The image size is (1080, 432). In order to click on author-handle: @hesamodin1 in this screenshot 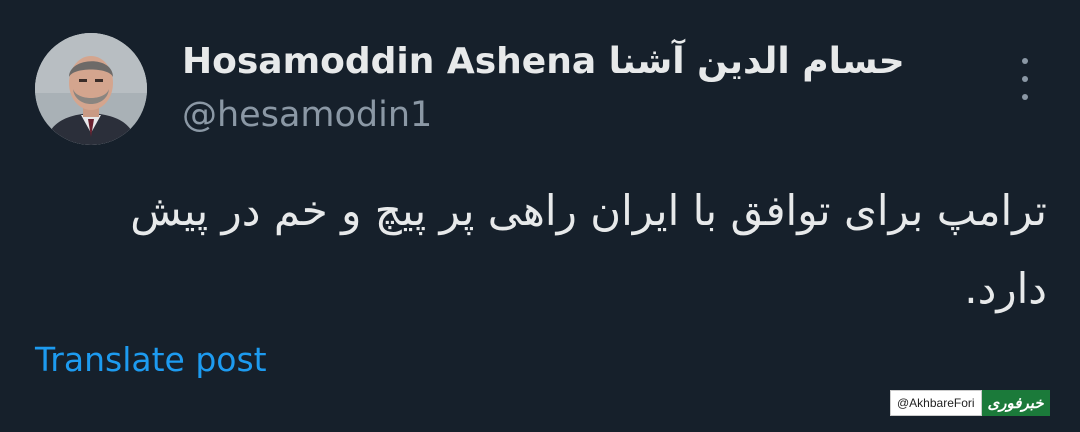, I will do `click(307, 115)`.